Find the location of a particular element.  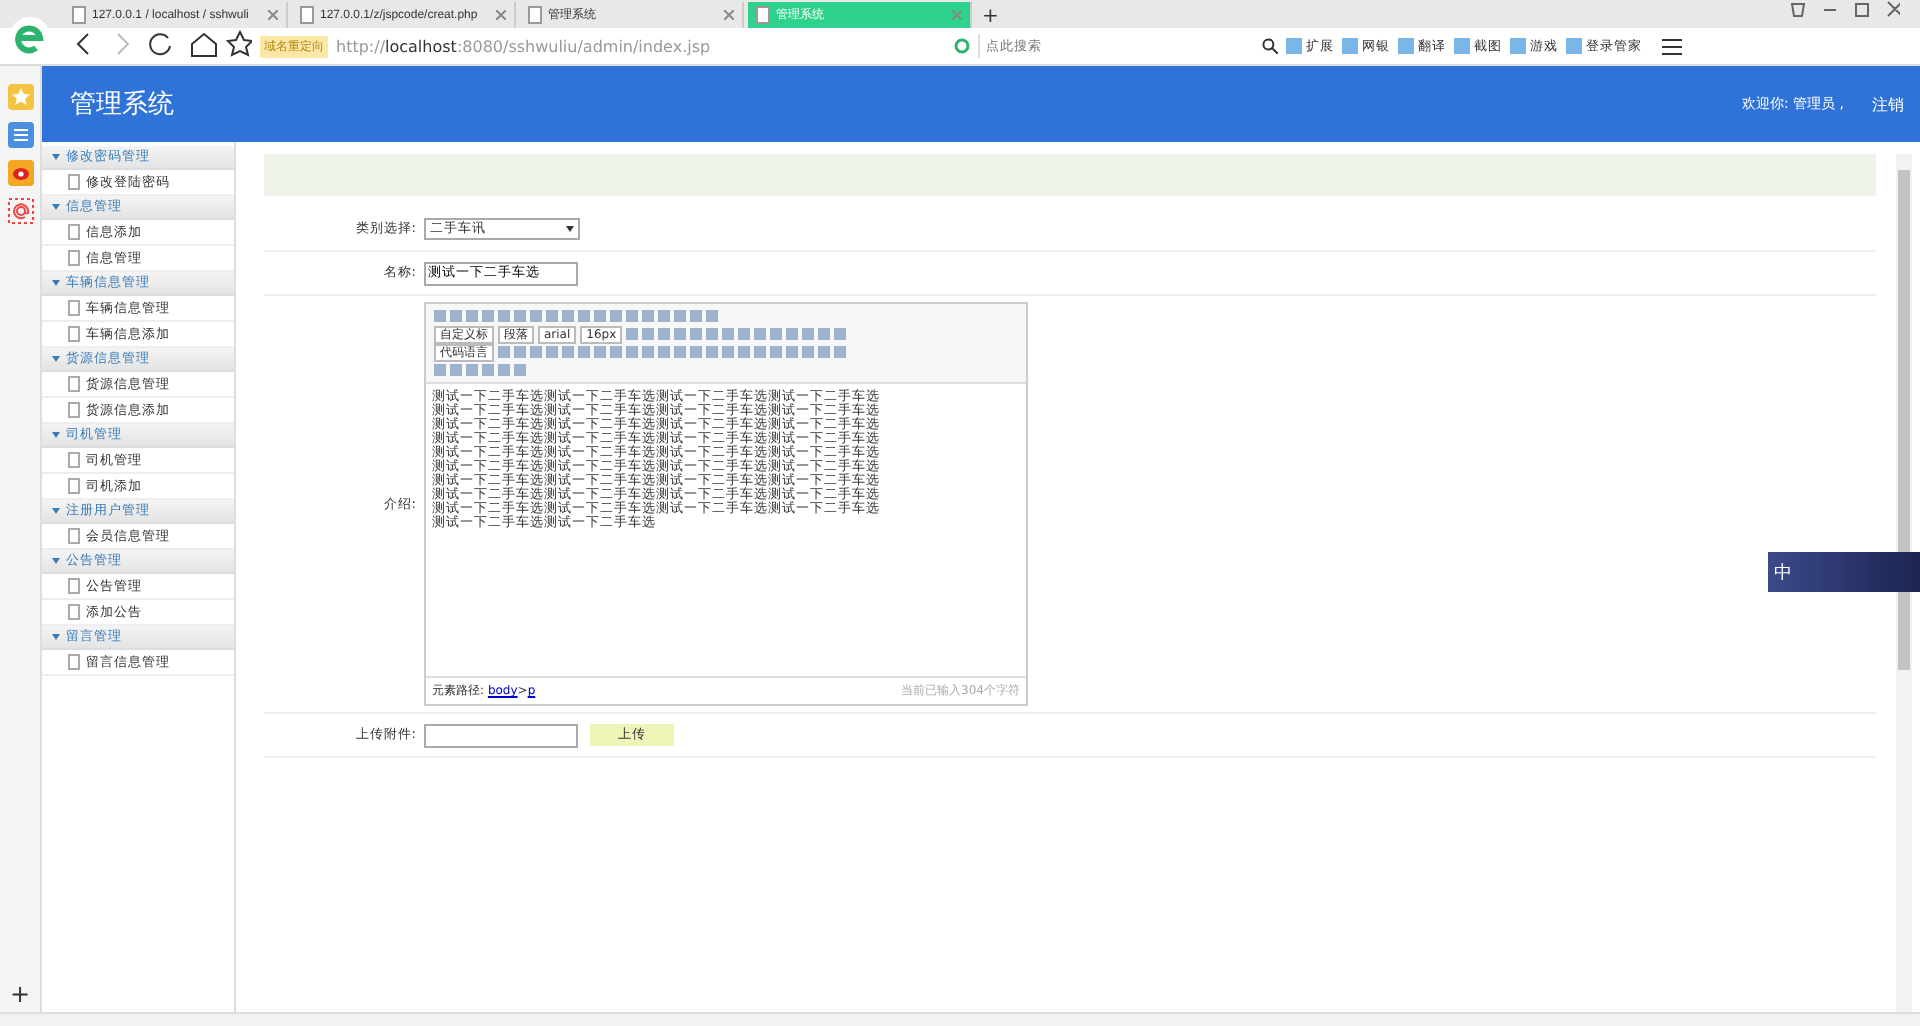

logout-link: 注销 is located at coordinates (1888, 104).